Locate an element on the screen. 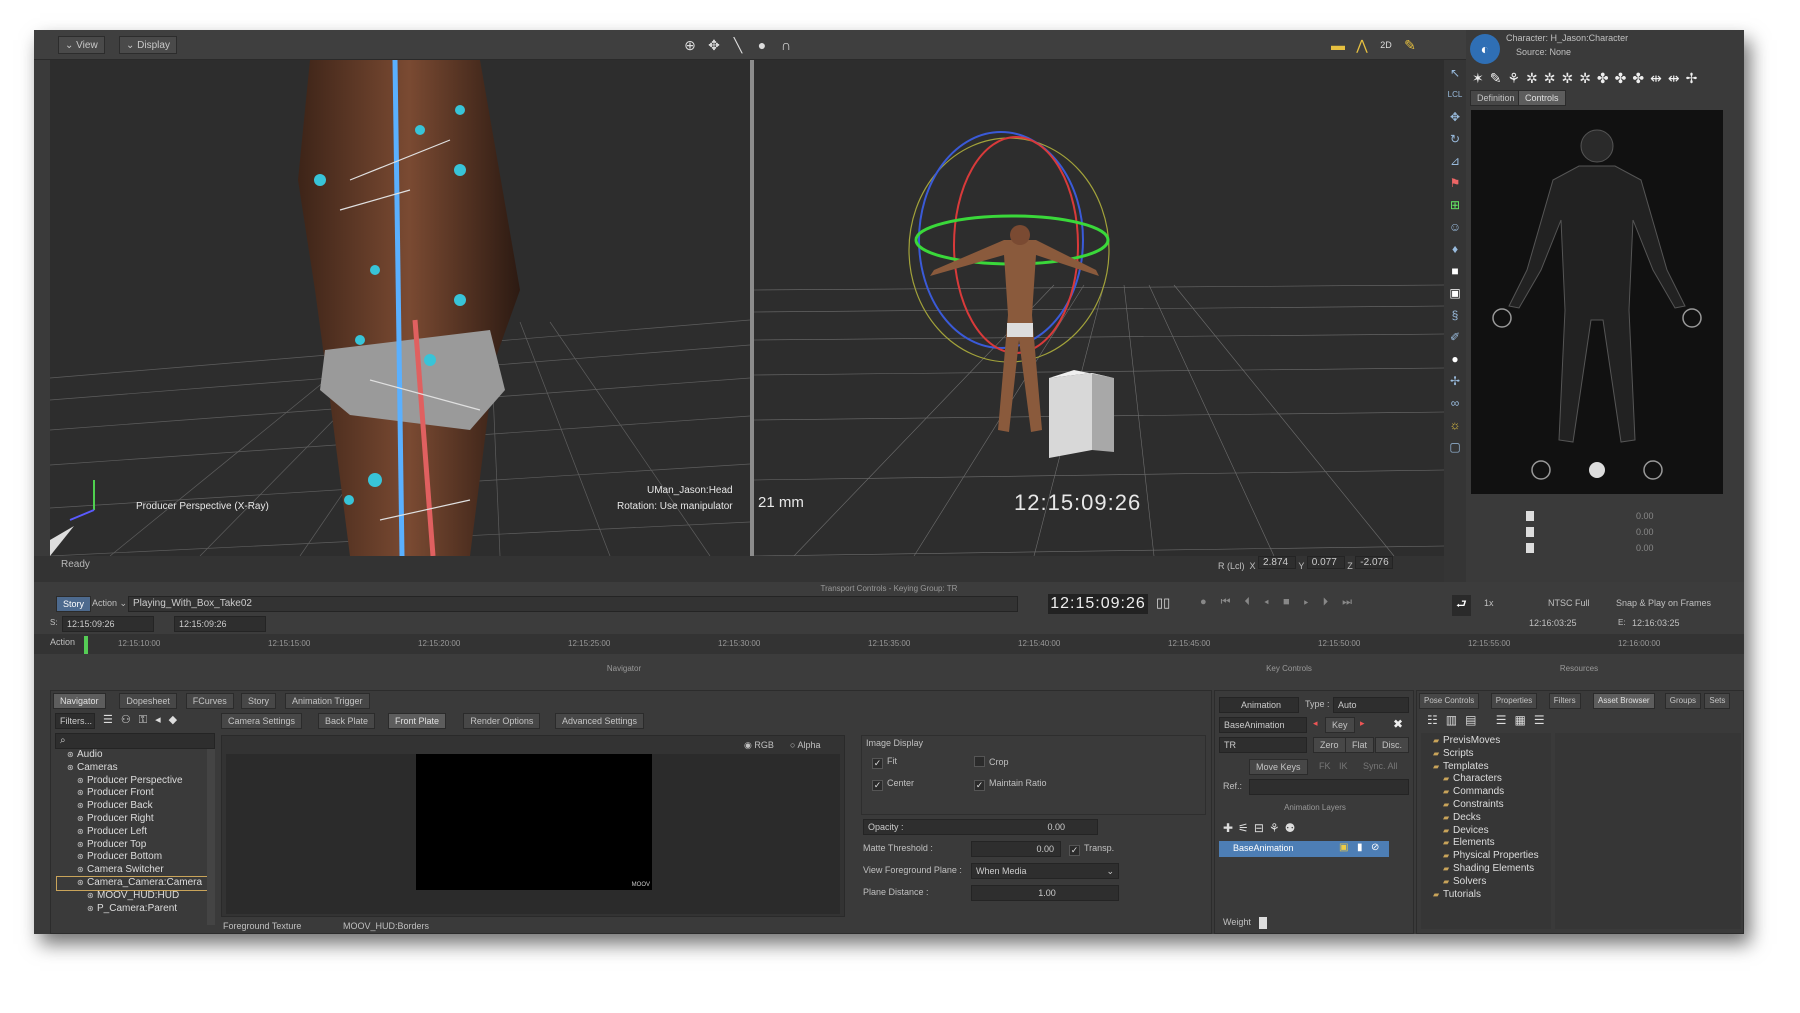 The image size is (1800, 1013). layer-select: BaseAnimation is located at coordinates (1263, 725).